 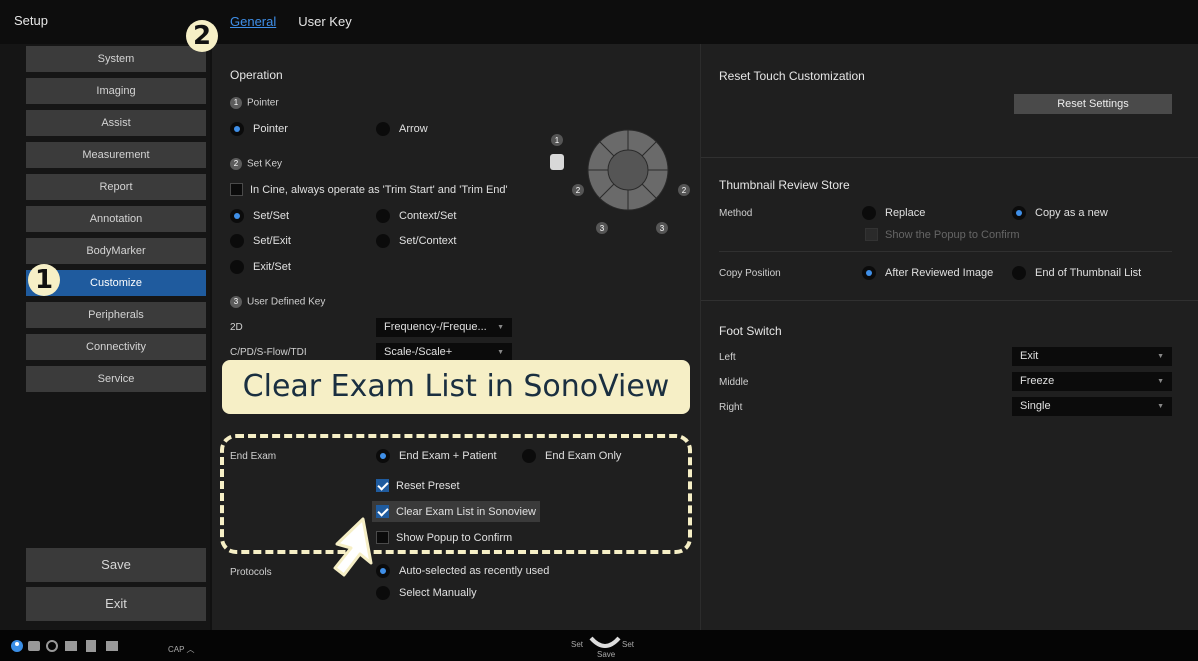 I want to click on show-popup-thumbnail-checkbox: Show the Popup to Confirm, so click(x=942, y=234).